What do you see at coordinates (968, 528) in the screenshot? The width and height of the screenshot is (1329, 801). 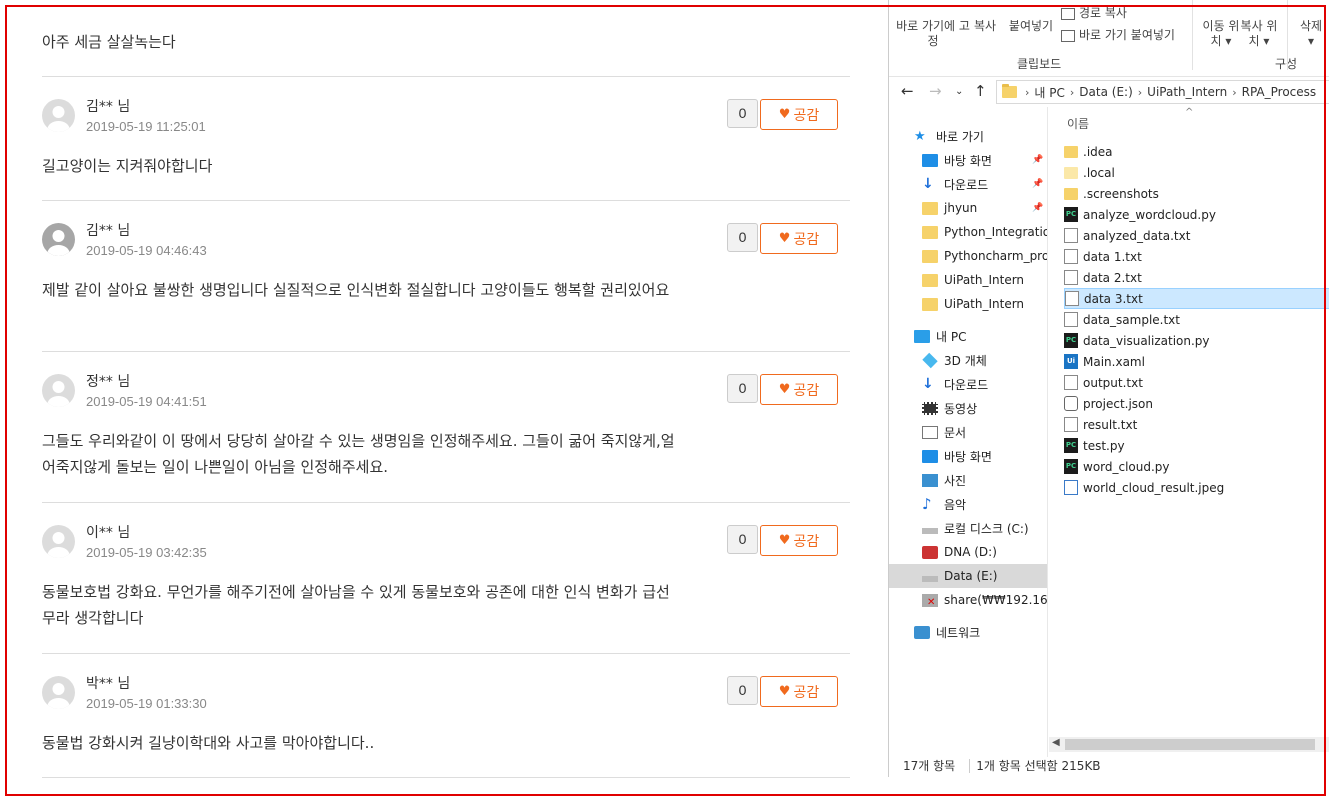 I see `nav-item: 로컬 디스크 (C:)` at bounding box center [968, 528].